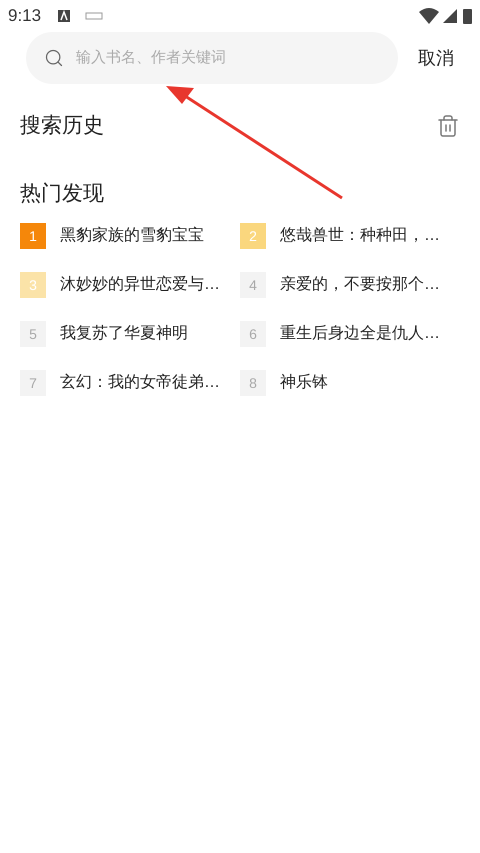  Describe the element at coordinates (33, 236) in the screenshot. I see `rank-badge: 1` at that location.